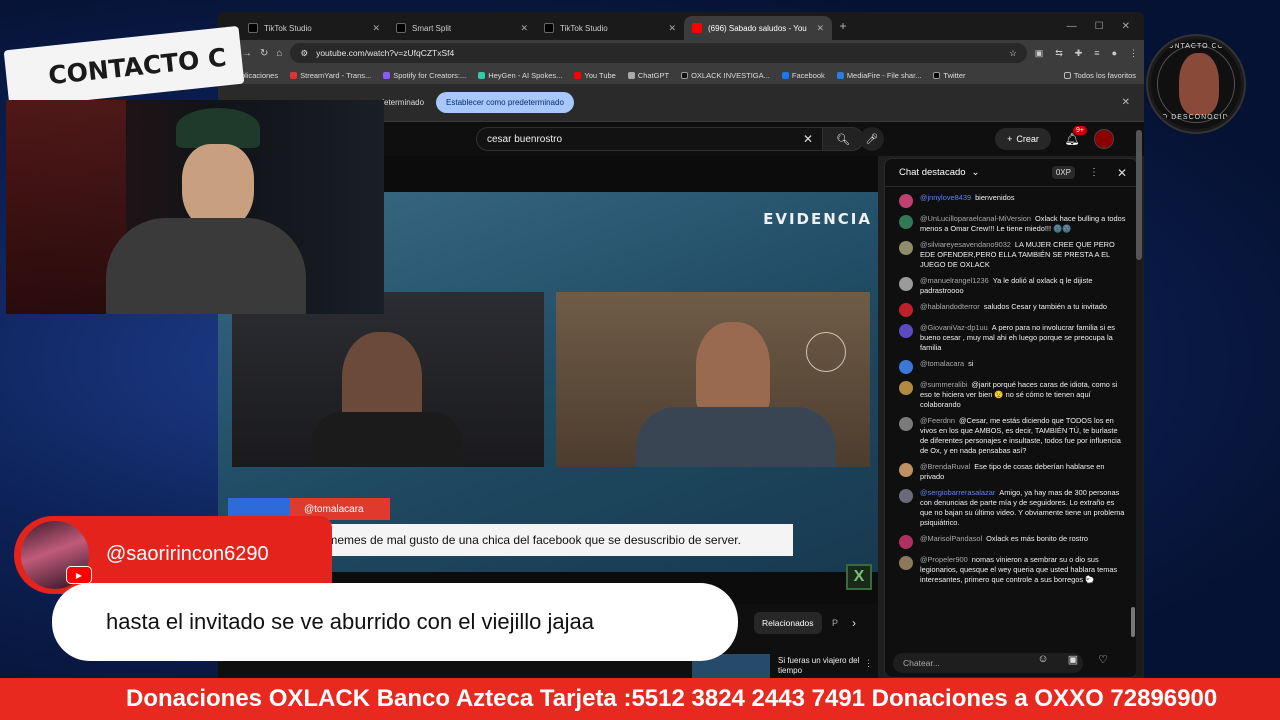  I want to click on chat-username: @silviareyesavendano9032, so click(965, 244).